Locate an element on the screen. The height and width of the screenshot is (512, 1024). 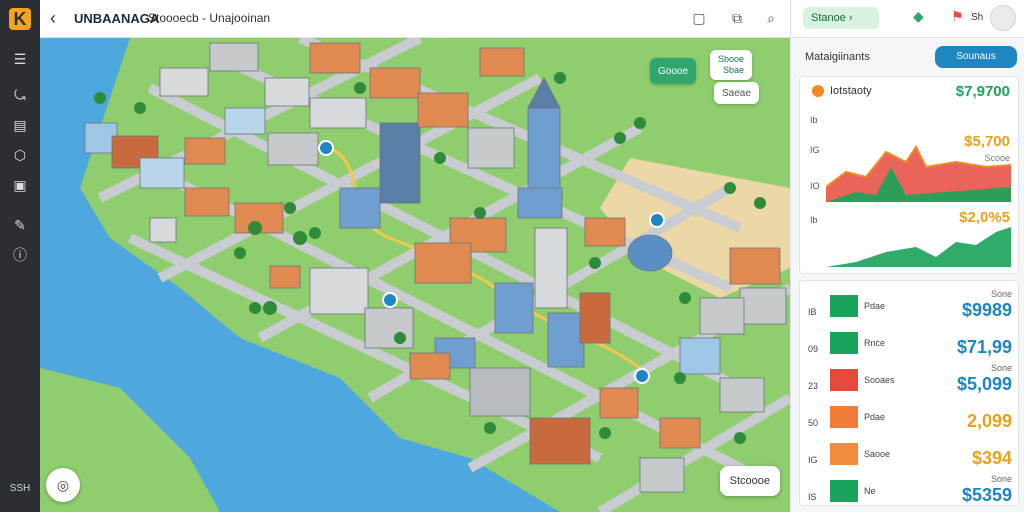
info-icon: ⓘ is located at coordinates (20, 255).